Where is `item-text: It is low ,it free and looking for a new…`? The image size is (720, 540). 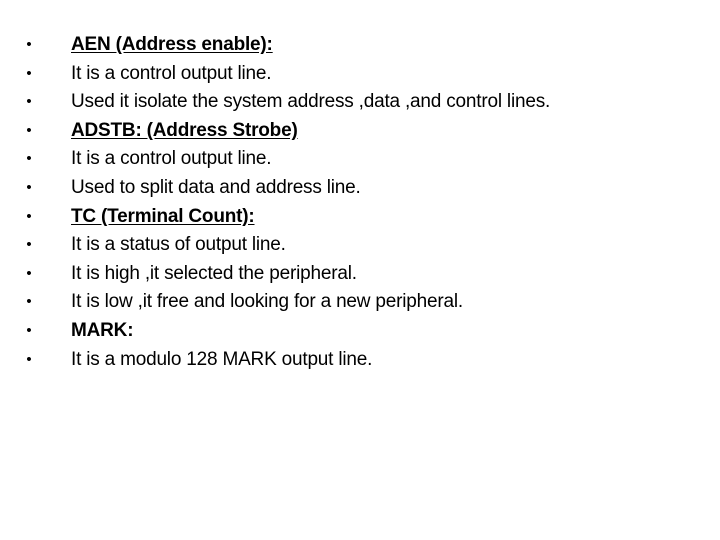
item-text: It is low ,it free and looking for a new… is located at coordinates (267, 302).